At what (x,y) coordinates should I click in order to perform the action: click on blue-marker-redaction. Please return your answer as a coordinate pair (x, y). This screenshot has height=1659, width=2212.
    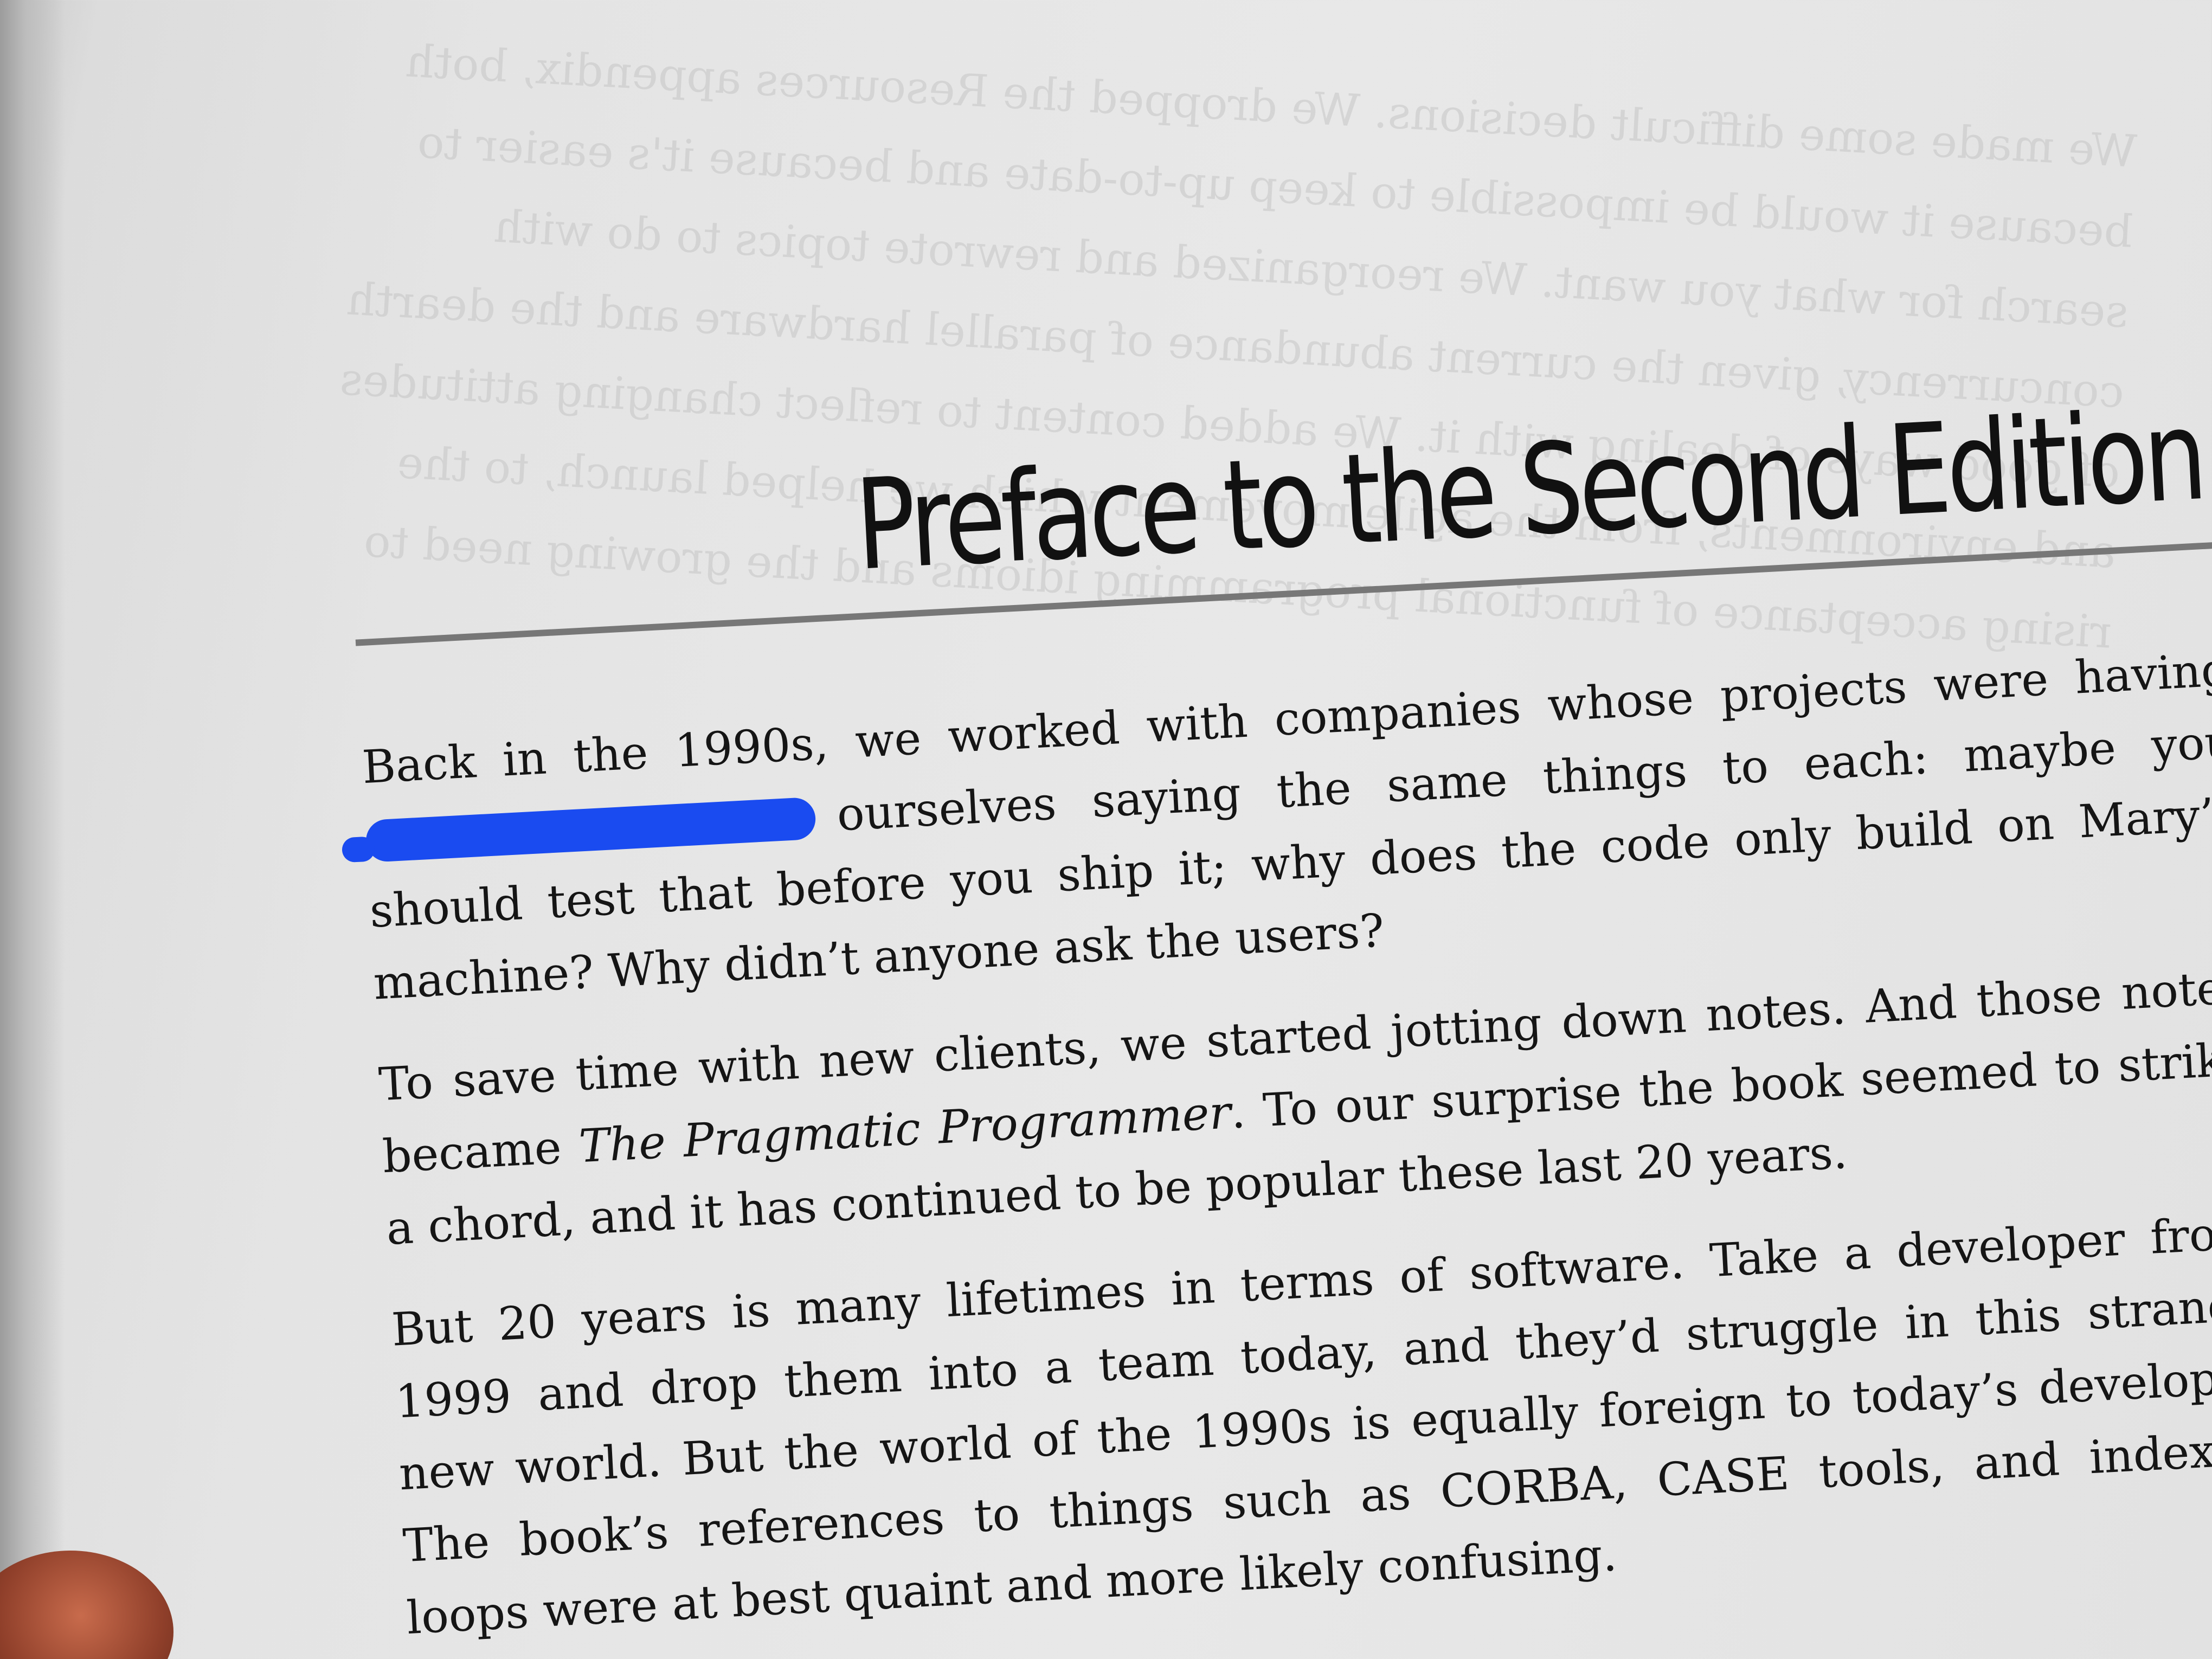
    Looking at the image, I should click on (591, 829).